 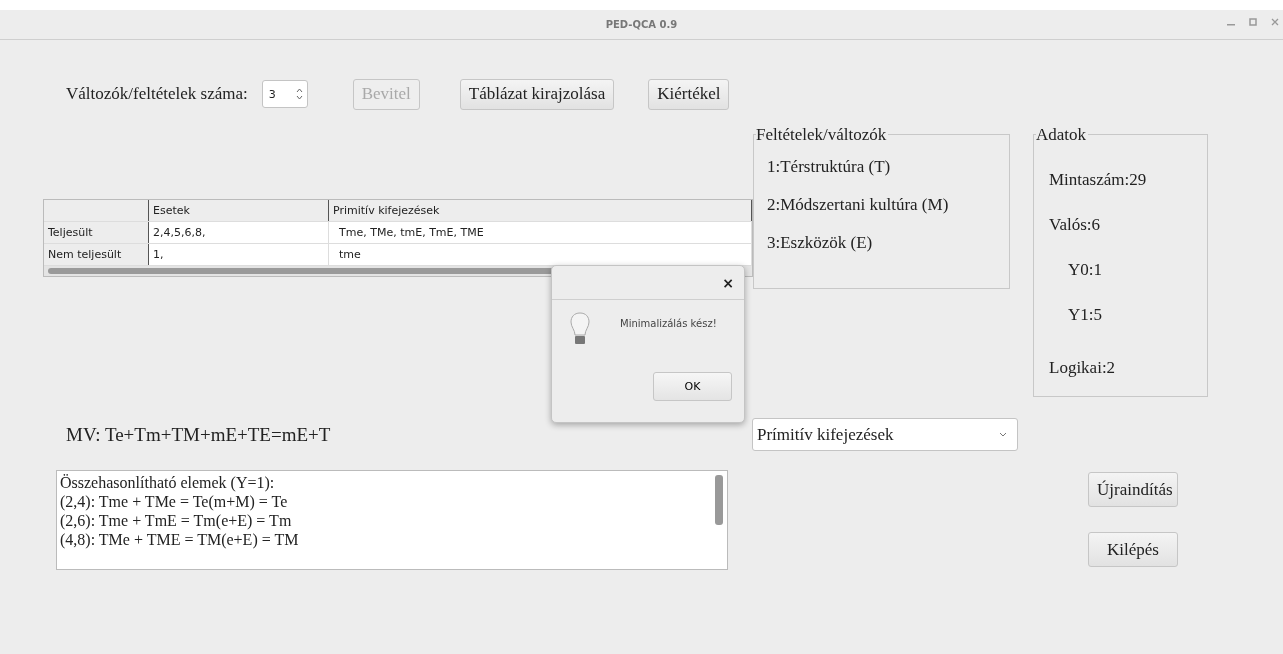 I want to click on action-button: Újraindítás, so click(x=1133, y=489).